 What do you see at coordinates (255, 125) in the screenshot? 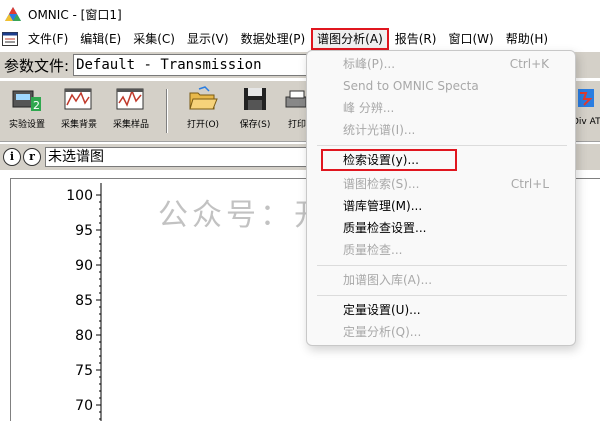
I see `save-label: 保存(S)` at bounding box center [255, 125].